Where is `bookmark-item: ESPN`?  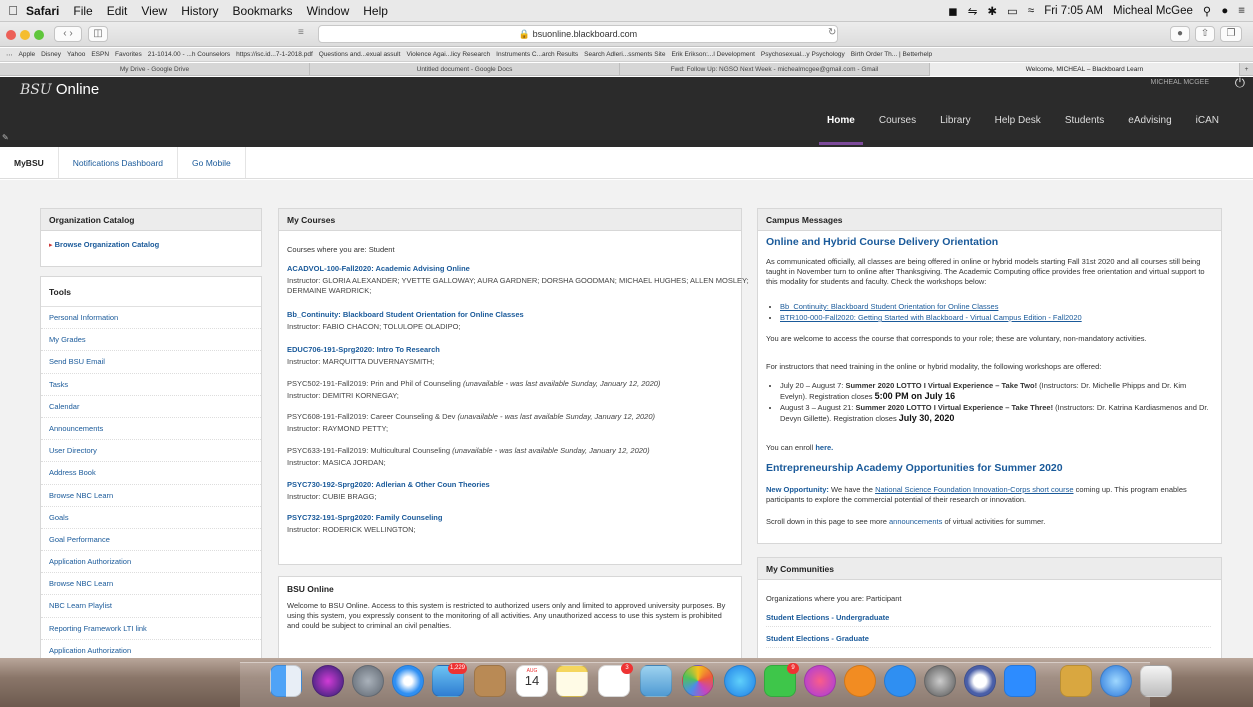 bookmark-item: ESPN is located at coordinates (100, 54).